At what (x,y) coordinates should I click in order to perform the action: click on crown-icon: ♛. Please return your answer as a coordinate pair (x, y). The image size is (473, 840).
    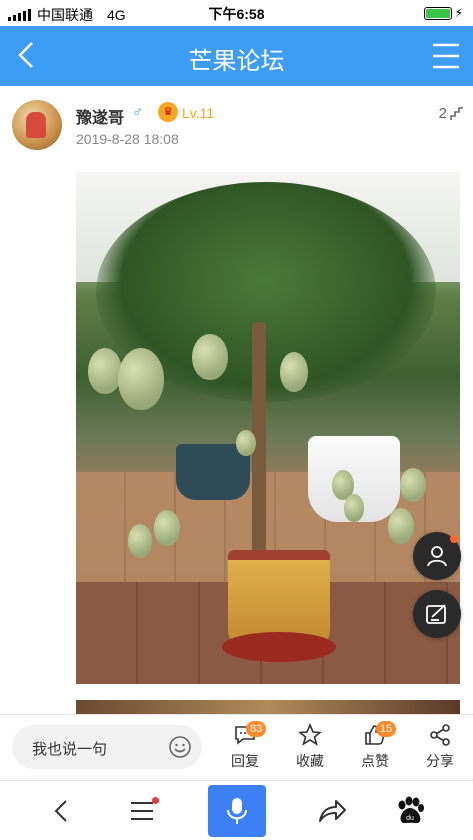
    Looking at the image, I should click on (168, 112).